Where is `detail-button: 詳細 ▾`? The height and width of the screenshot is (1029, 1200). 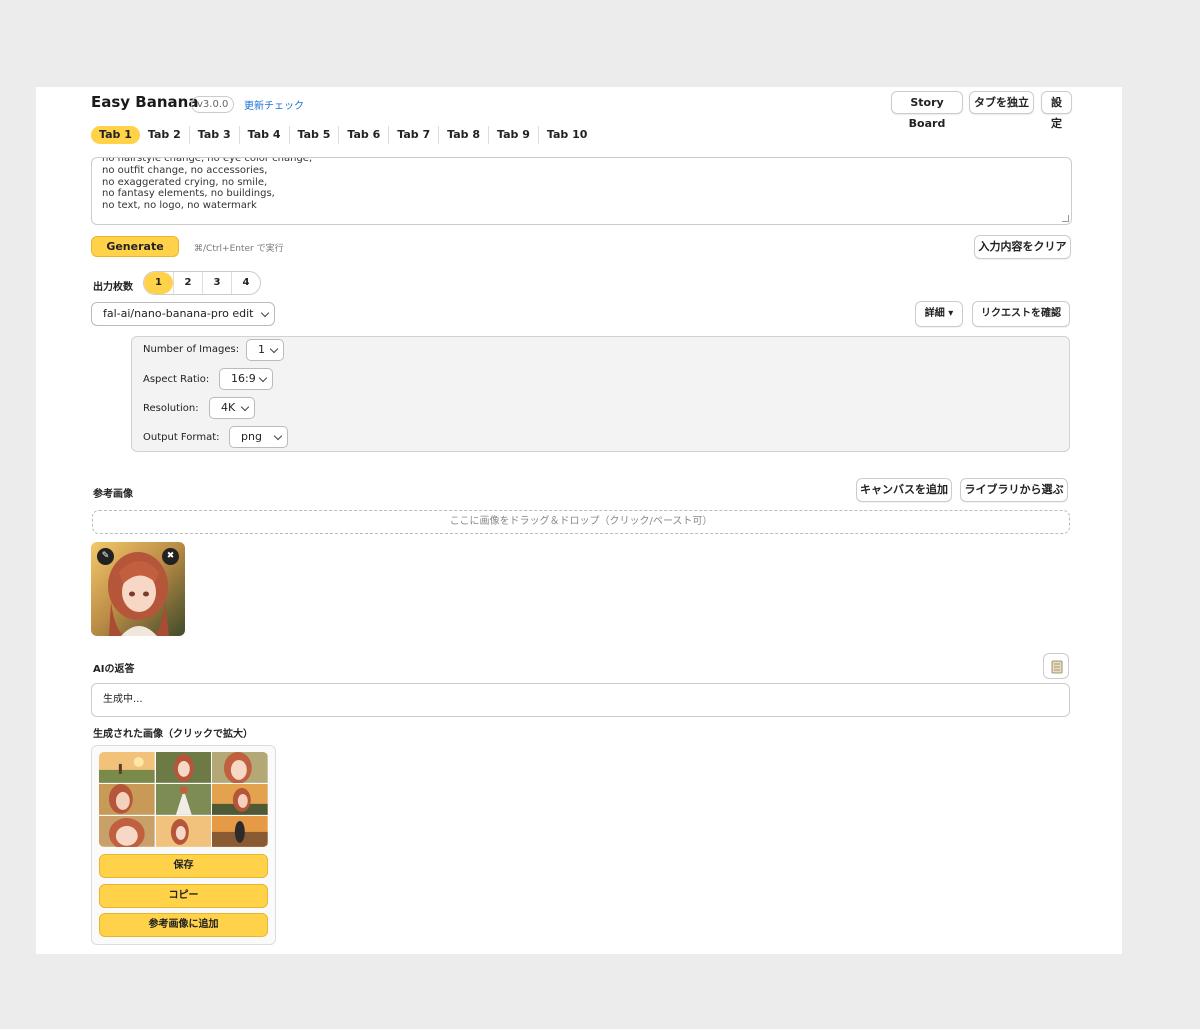 detail-button: 詳細 ▾ is located at coordinates (939, 314).